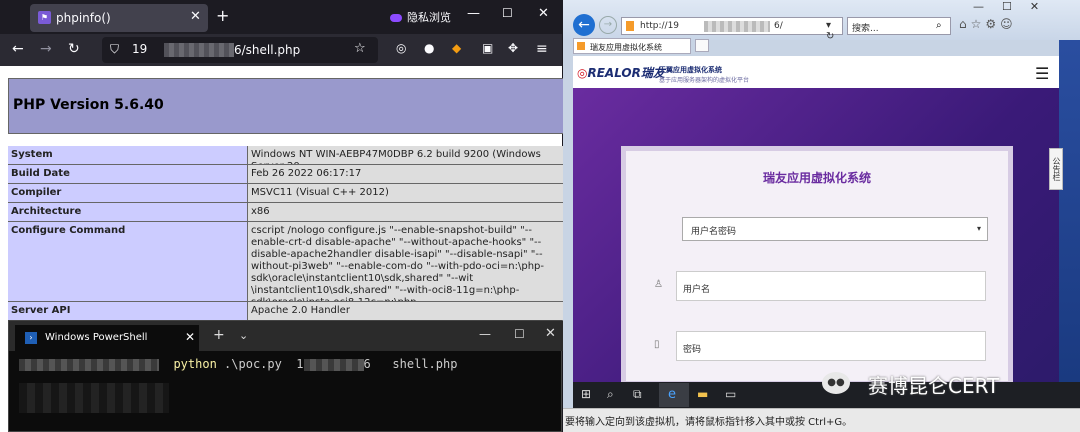 This screenshot has width=1080, height=432. I want to click on password-placeholder: 密码, so click(692, 350).